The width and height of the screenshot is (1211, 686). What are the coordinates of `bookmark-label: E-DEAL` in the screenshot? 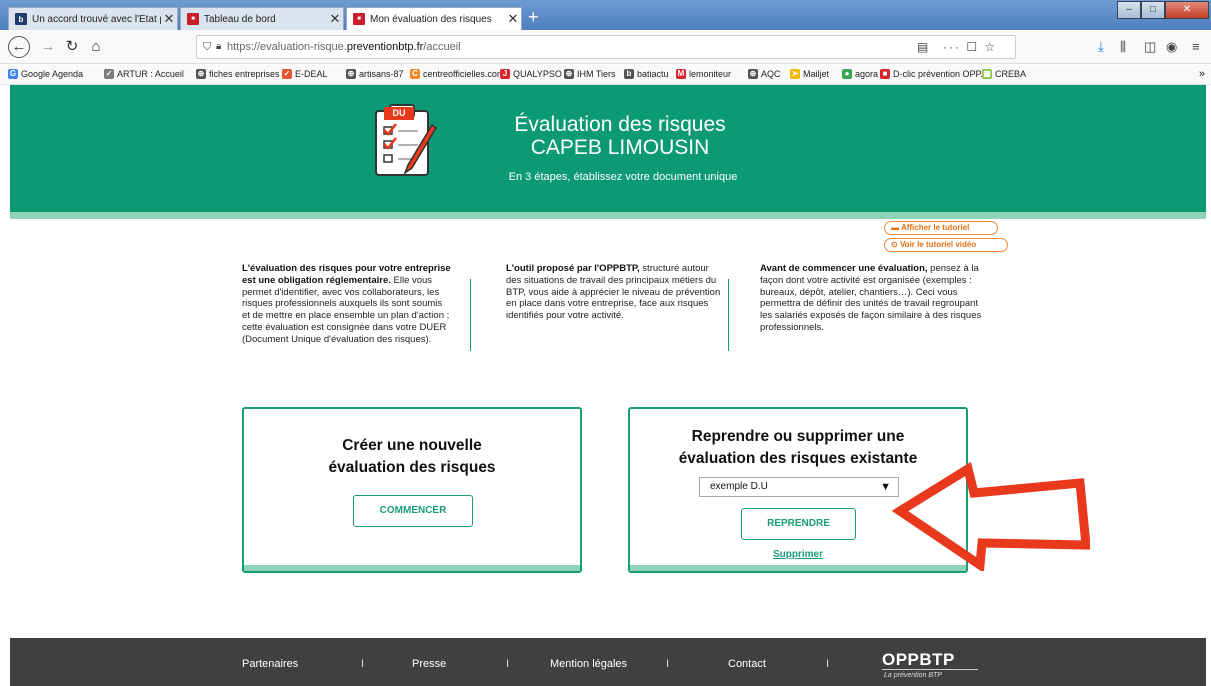 It's located at (311, 74).